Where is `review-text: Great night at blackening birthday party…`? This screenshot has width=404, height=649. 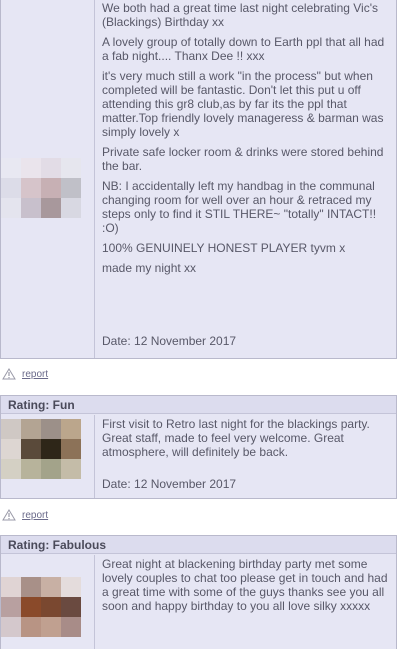
review-text: Great night at blackening birthday party… is located at coordinates (247, 588).